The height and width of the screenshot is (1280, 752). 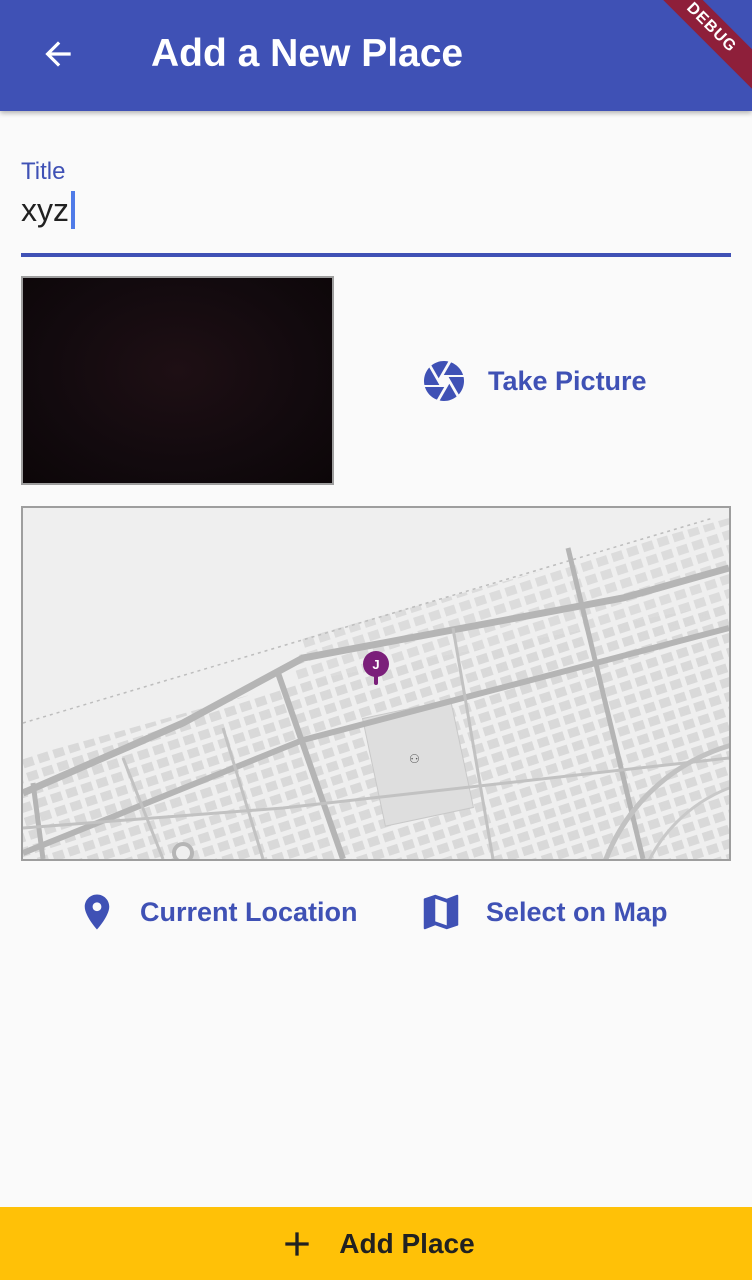 I want to click on svg-text: J, so click(x=375, y=664).